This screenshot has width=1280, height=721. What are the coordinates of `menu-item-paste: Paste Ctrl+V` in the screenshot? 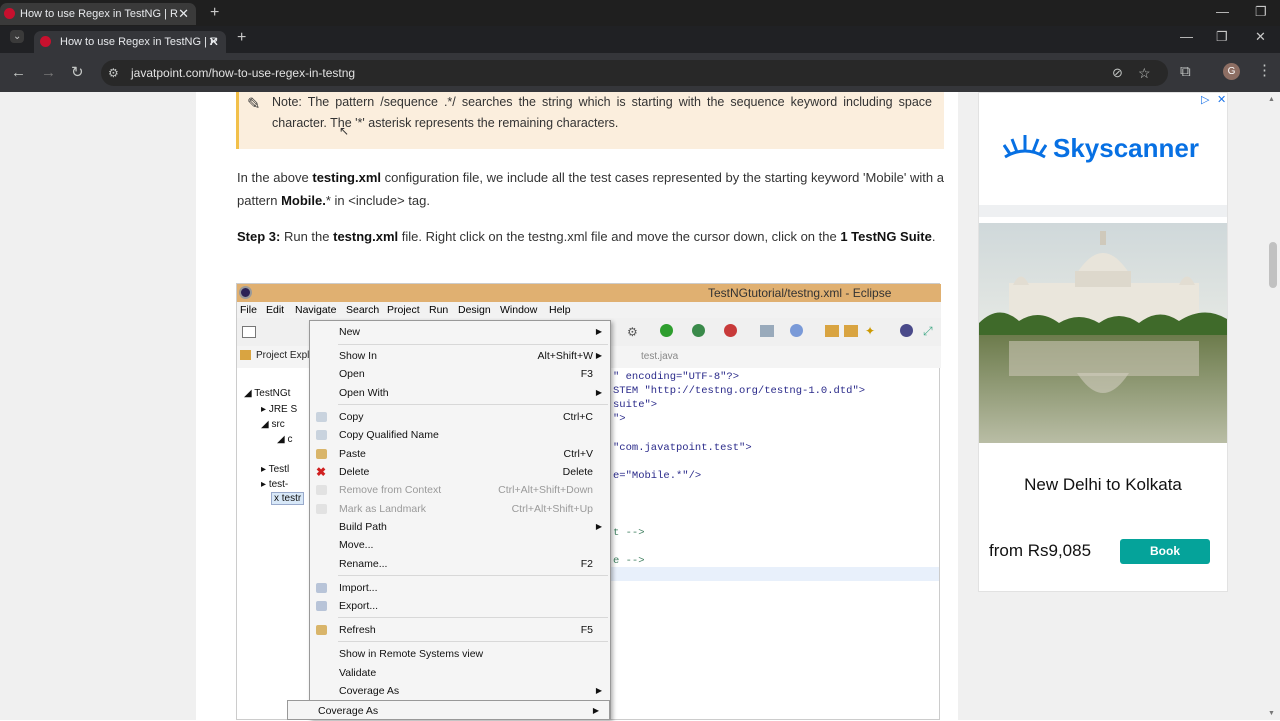 It's located at (460, 454).